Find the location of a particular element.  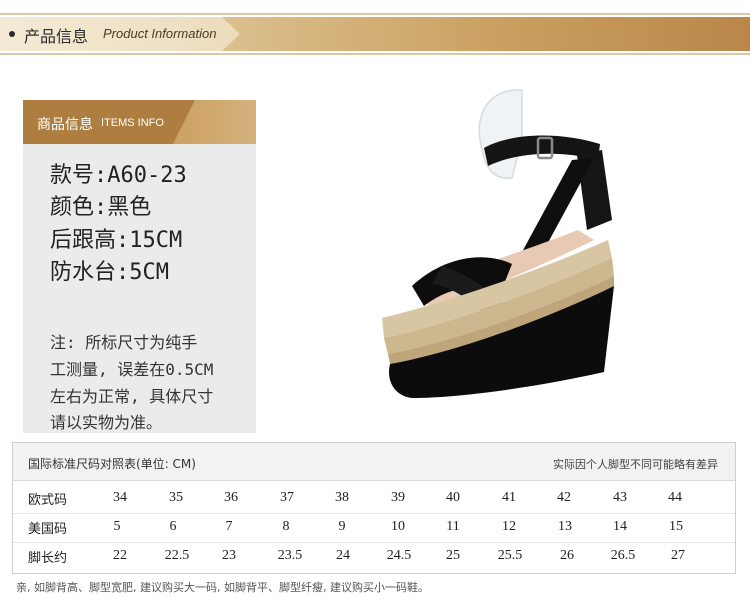

size-row-eu: 欧式码 34 35 36 37 38 39 40 41 42 43 44 is located at coordinates (374, 499).